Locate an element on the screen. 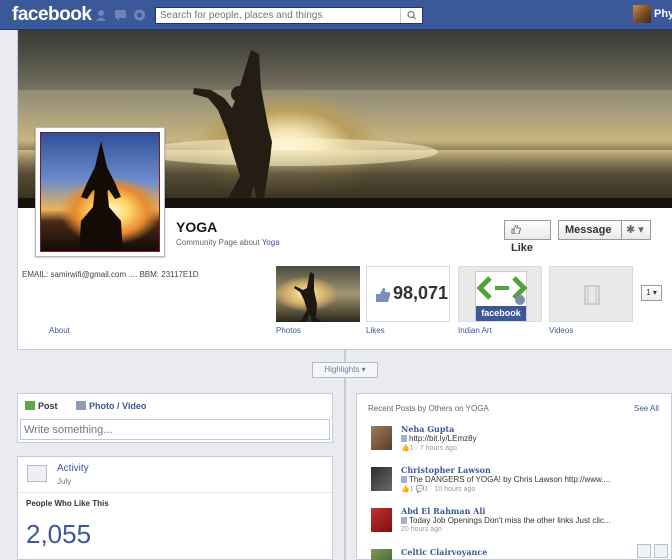 The height and width of the screenshot is (560, 672). timeline-spine is located at coordinates (345, 455).